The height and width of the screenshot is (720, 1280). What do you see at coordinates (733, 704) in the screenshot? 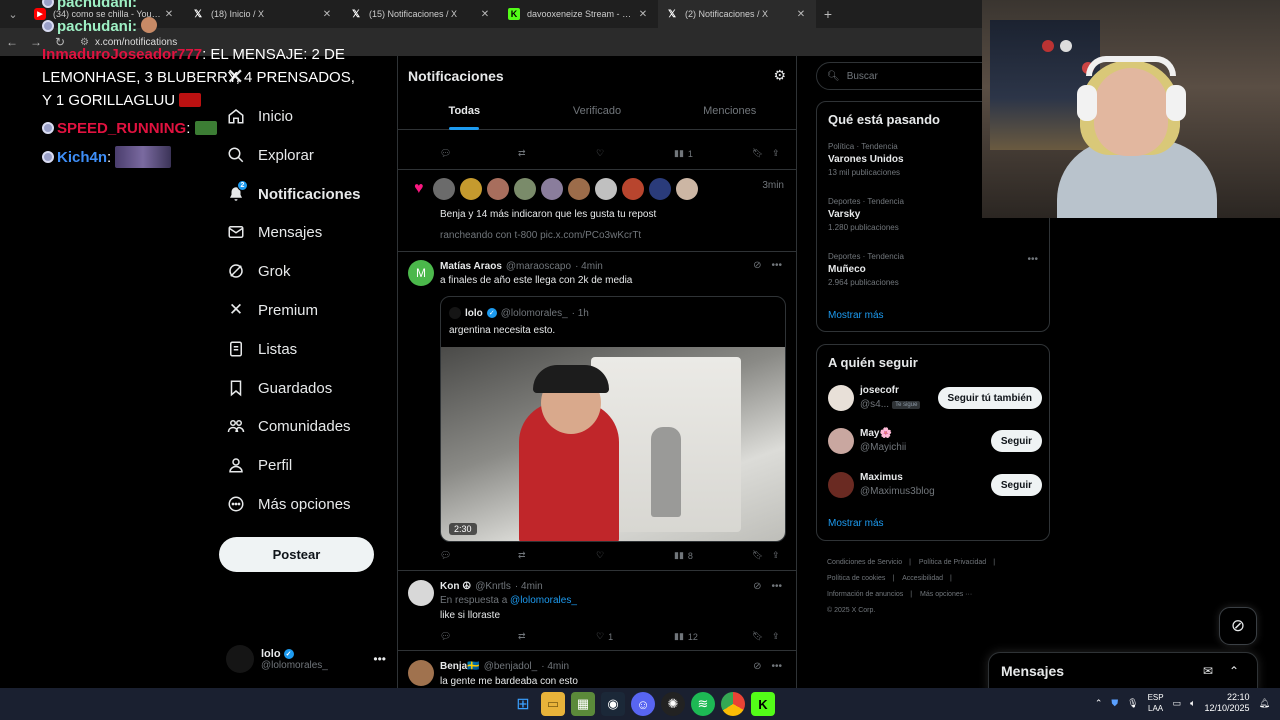
I see `chrome-icon` at bounding box center [733, 704].